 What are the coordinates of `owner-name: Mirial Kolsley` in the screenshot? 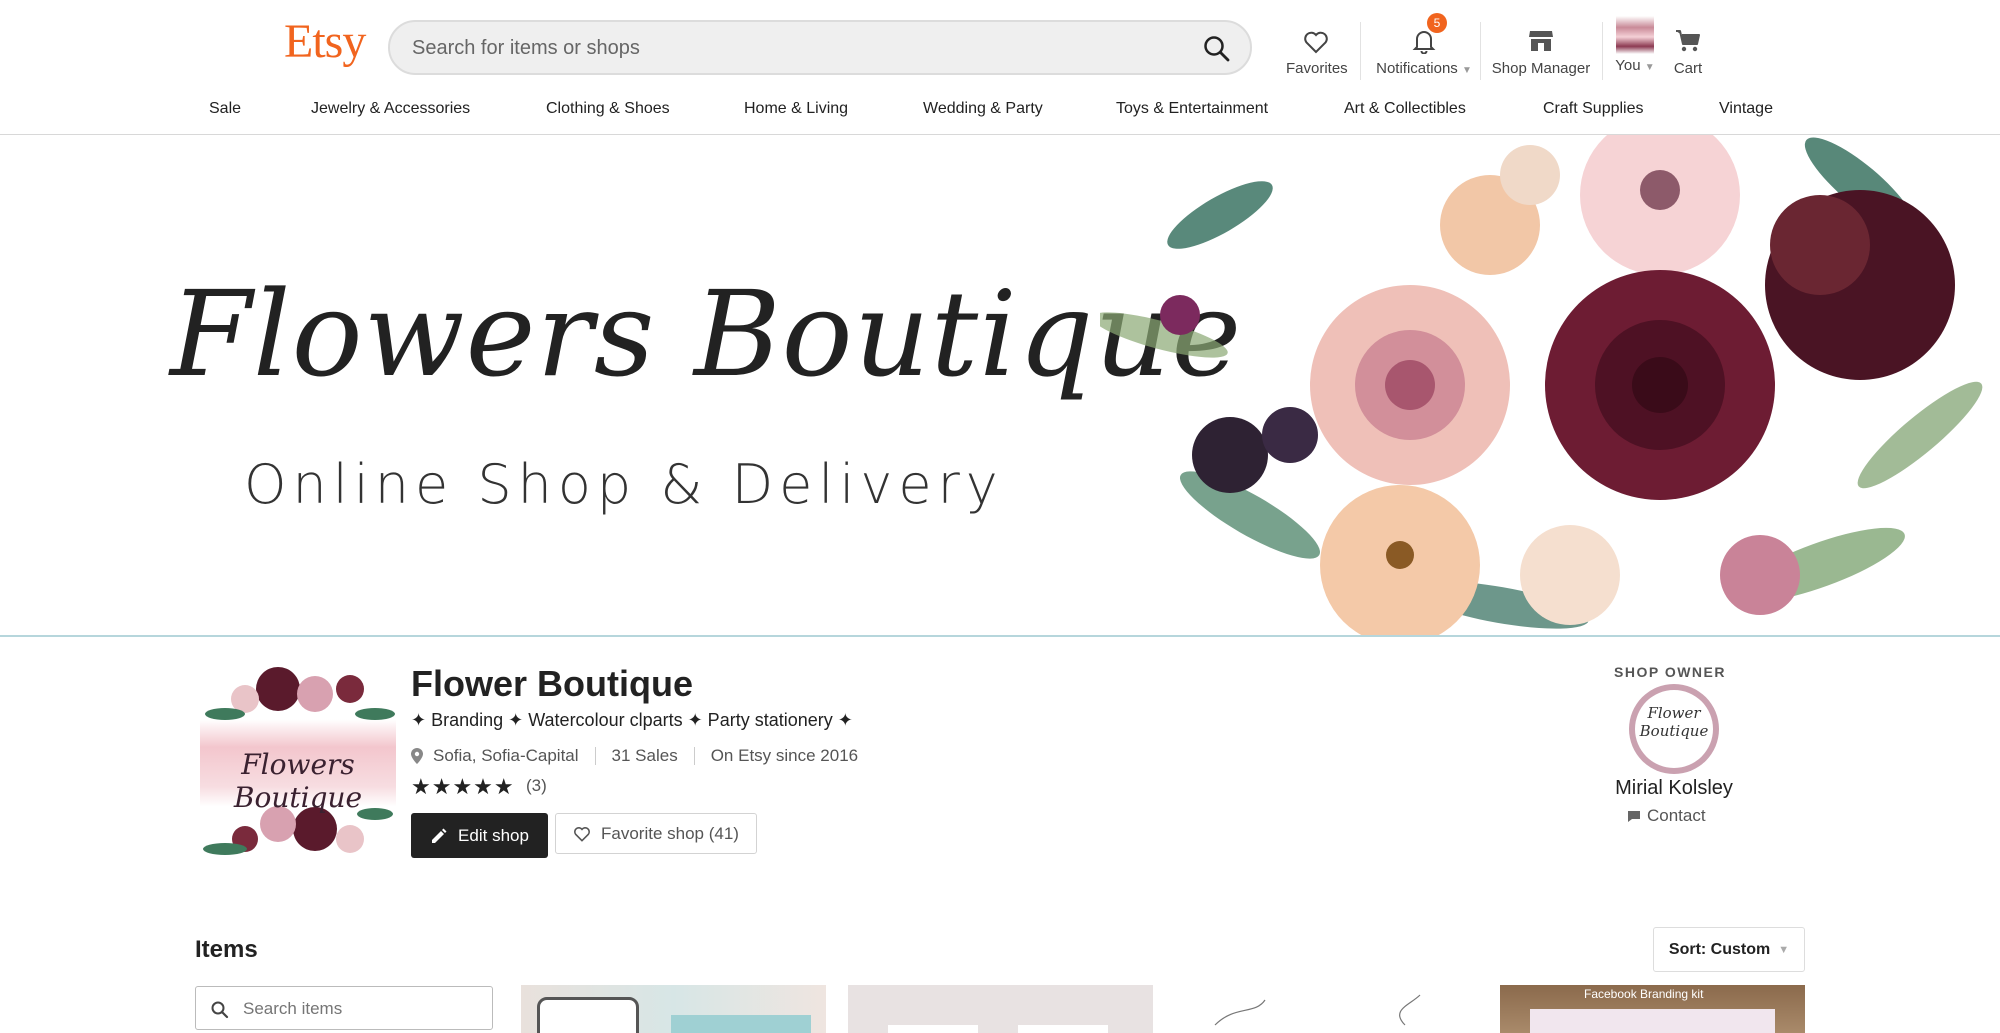 It's located at (1674, 788).